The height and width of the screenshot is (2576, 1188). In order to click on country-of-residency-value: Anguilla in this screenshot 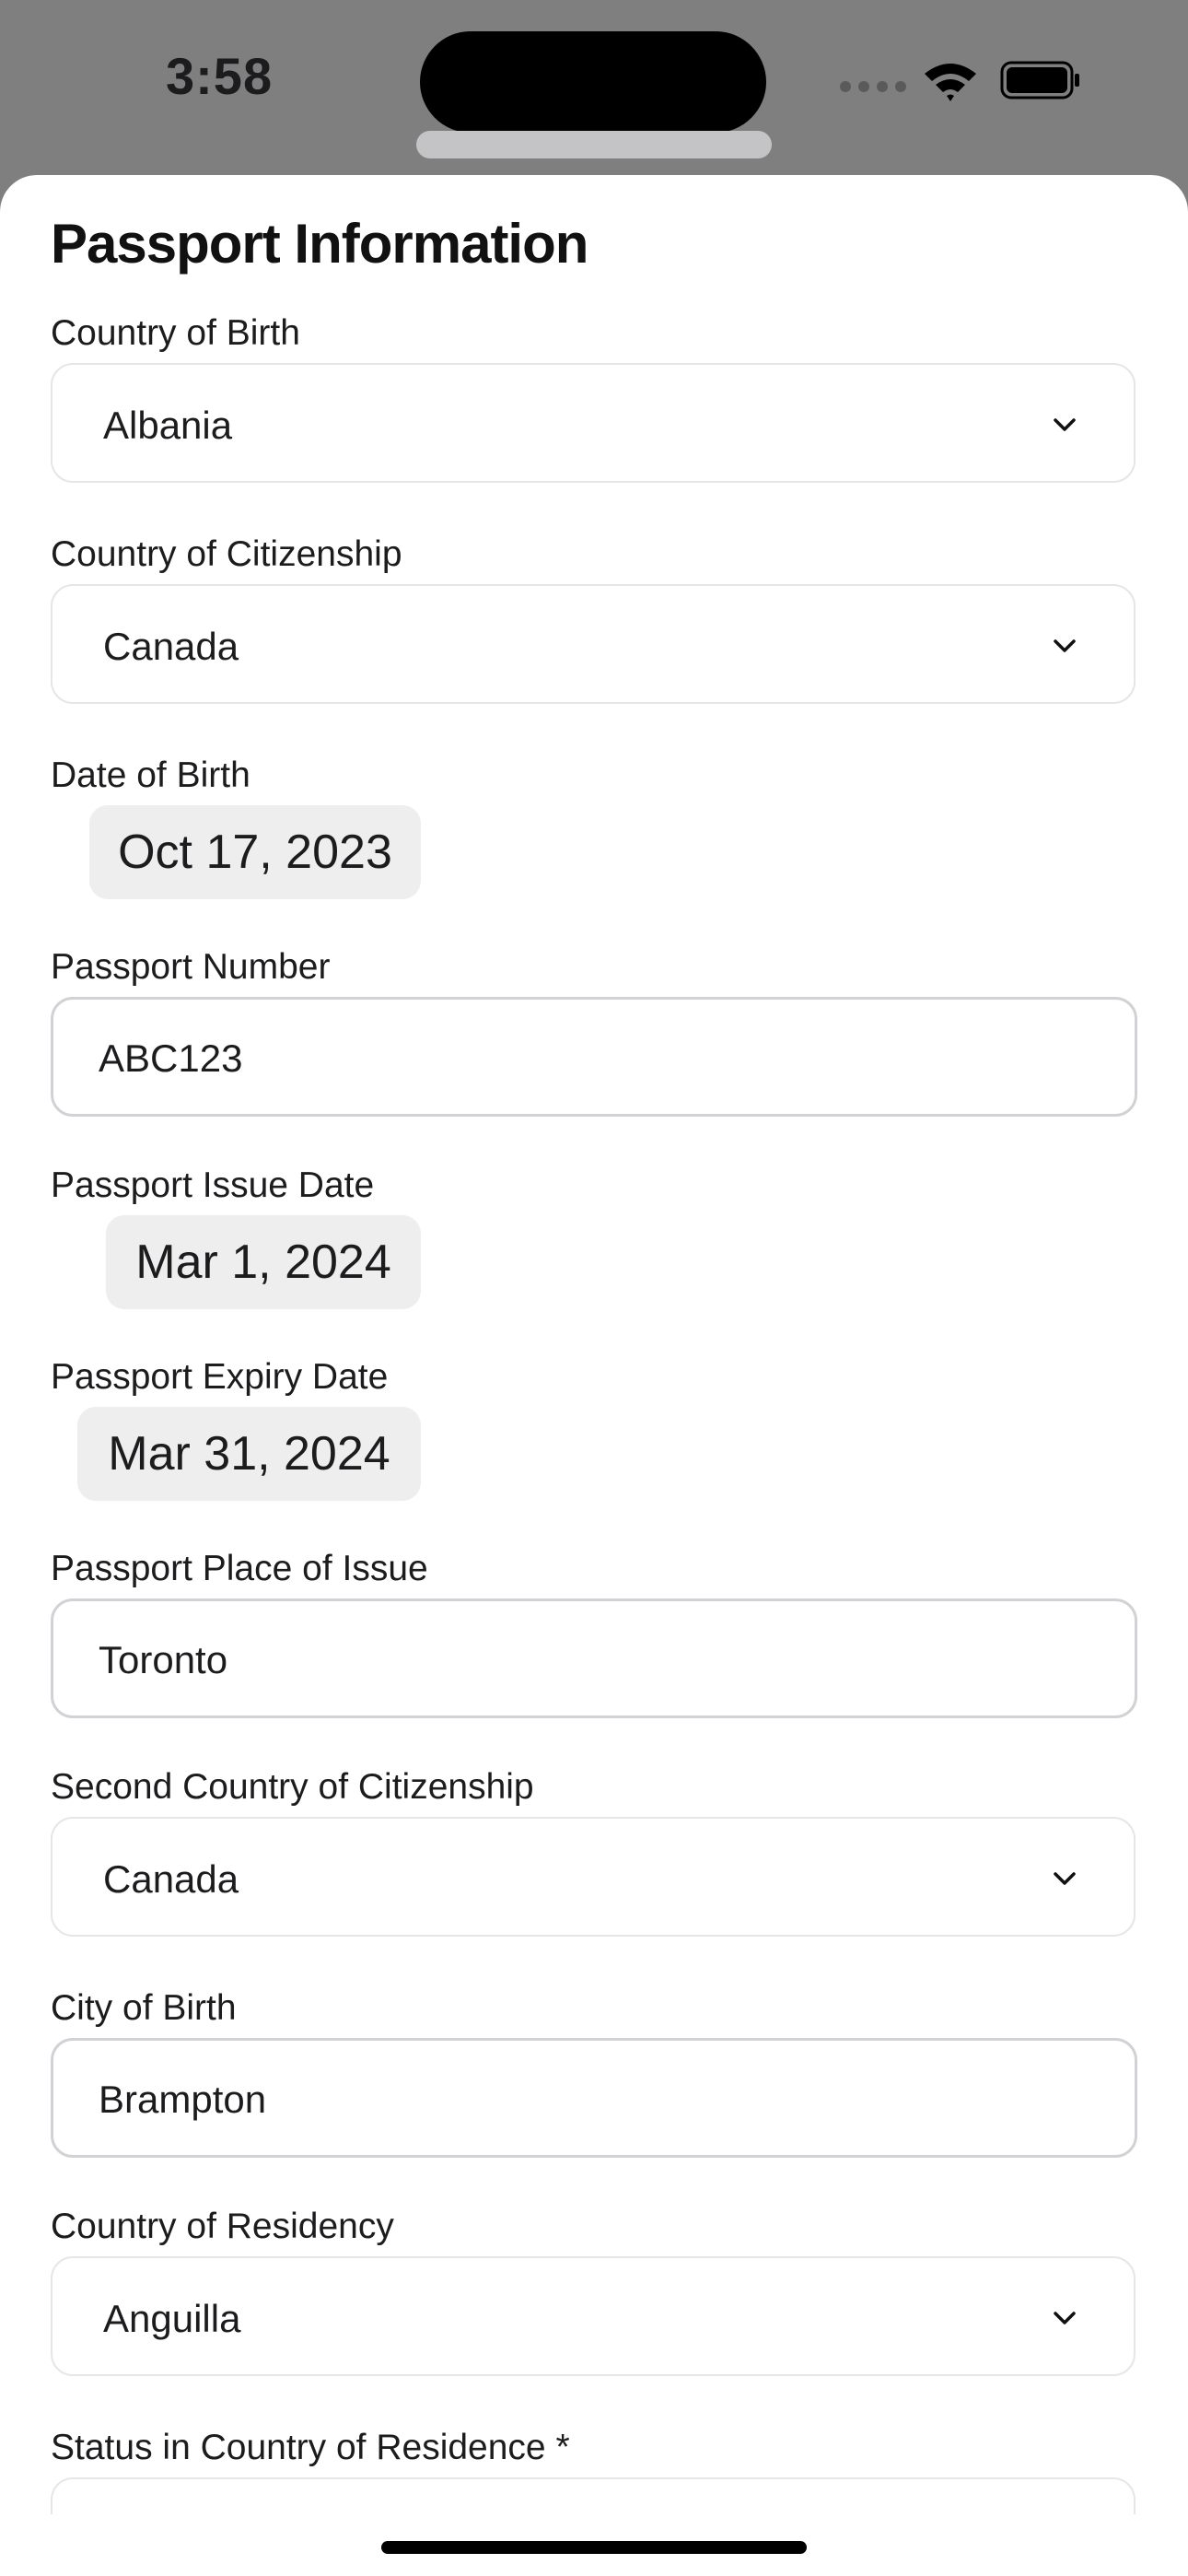, I will do `click(172, 2318)`.